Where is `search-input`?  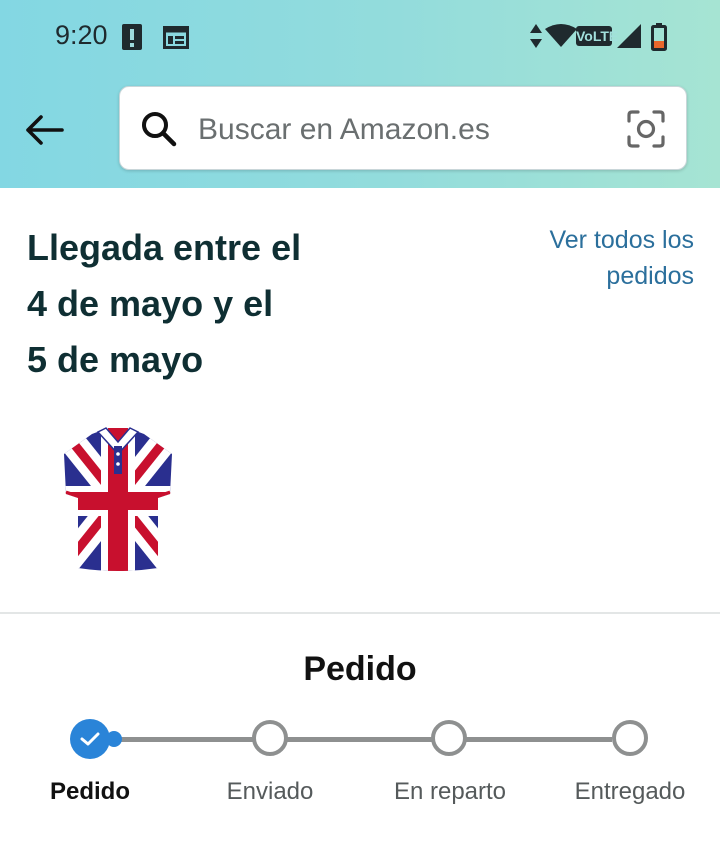 search-input is located at coordinates (398, 130).